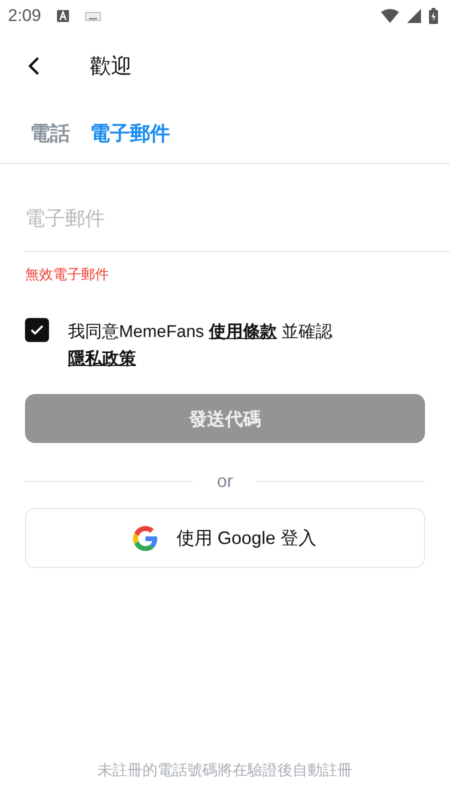  I want to click on check-icon, so click(37, 330).